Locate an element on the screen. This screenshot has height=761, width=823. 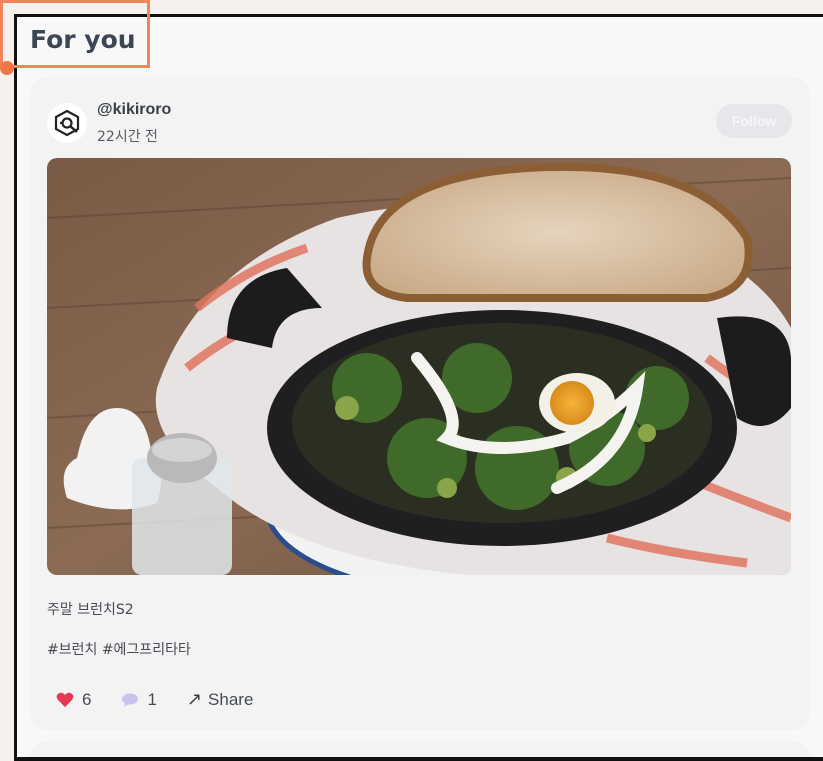
heart-icon is located at coordinates (65, 699).